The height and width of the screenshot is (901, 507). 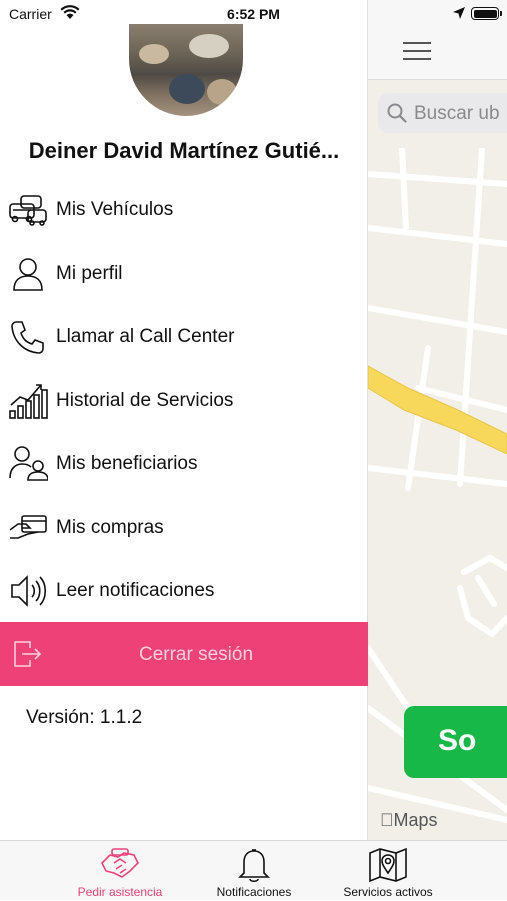 I want to click on menu-item-label: Leer notificaciones, so click(x=135, y=590).